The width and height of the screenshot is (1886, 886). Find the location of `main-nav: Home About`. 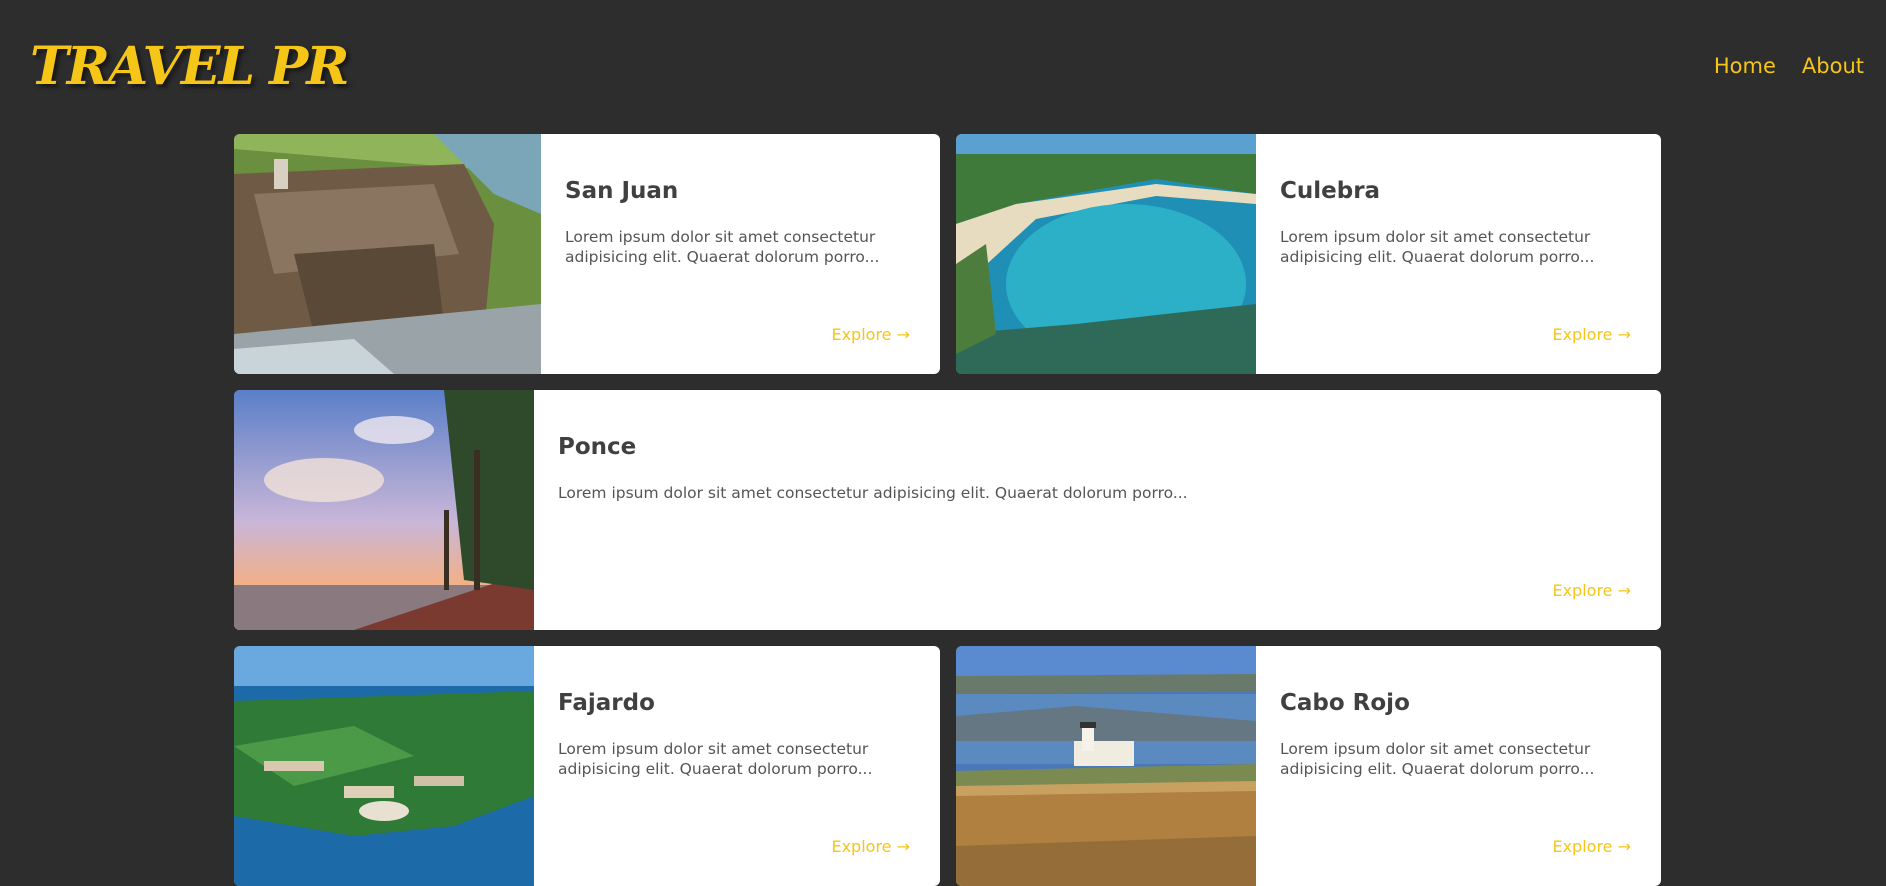

main-nav: Home About is located at coordinates (1789, 66).